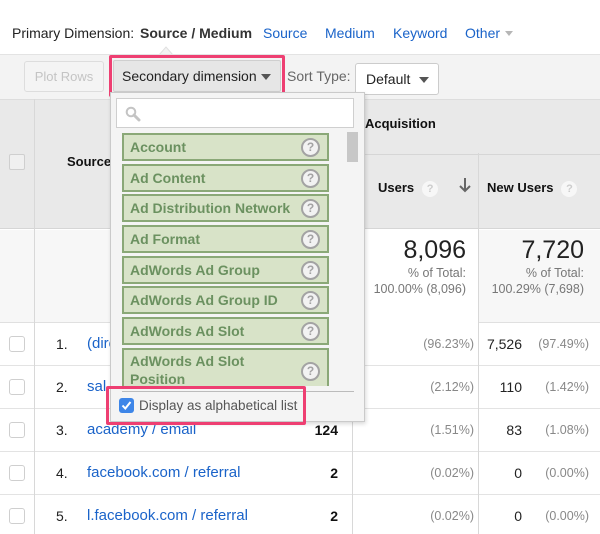 The height and width of the screenshot is (534, 600). I want to click on dimension-item-label: AdWords Ad Group, so click(195, 269).